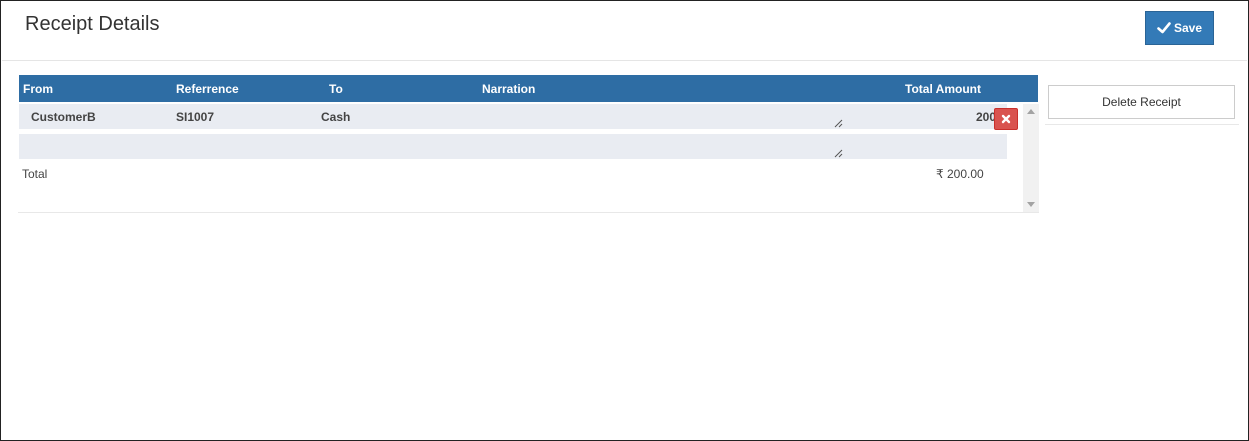 This screenshot has width=1249, height=441. I want to click on cell-reference: SI1007, so click(195, 117).